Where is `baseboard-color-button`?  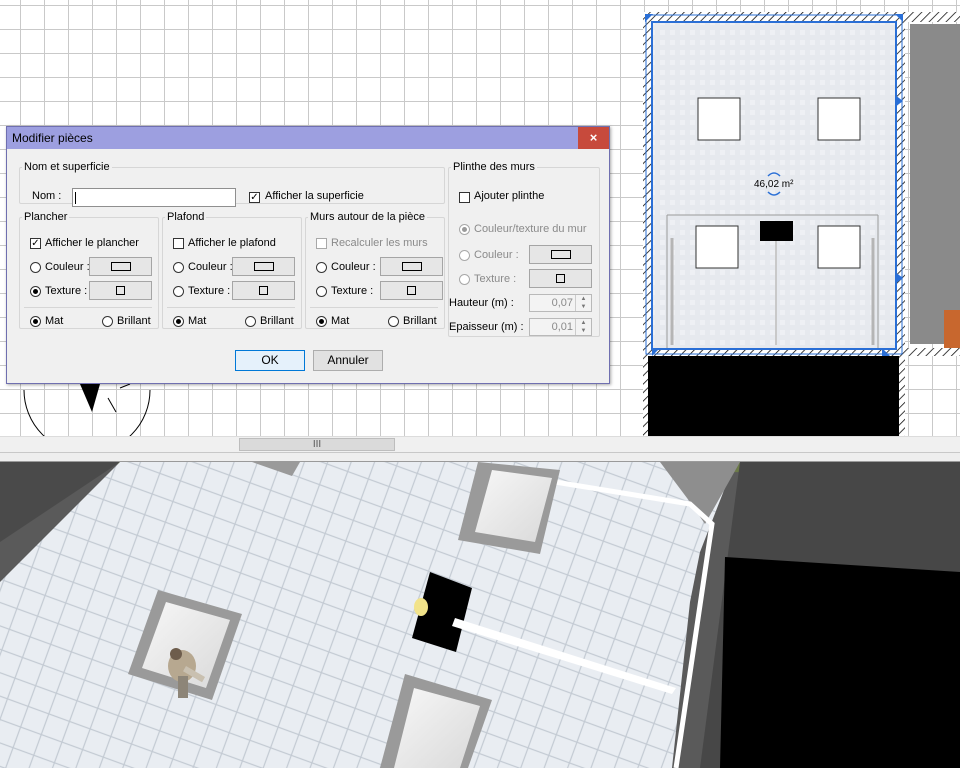
baseboard-color-button is located at coordinates (560, 254).